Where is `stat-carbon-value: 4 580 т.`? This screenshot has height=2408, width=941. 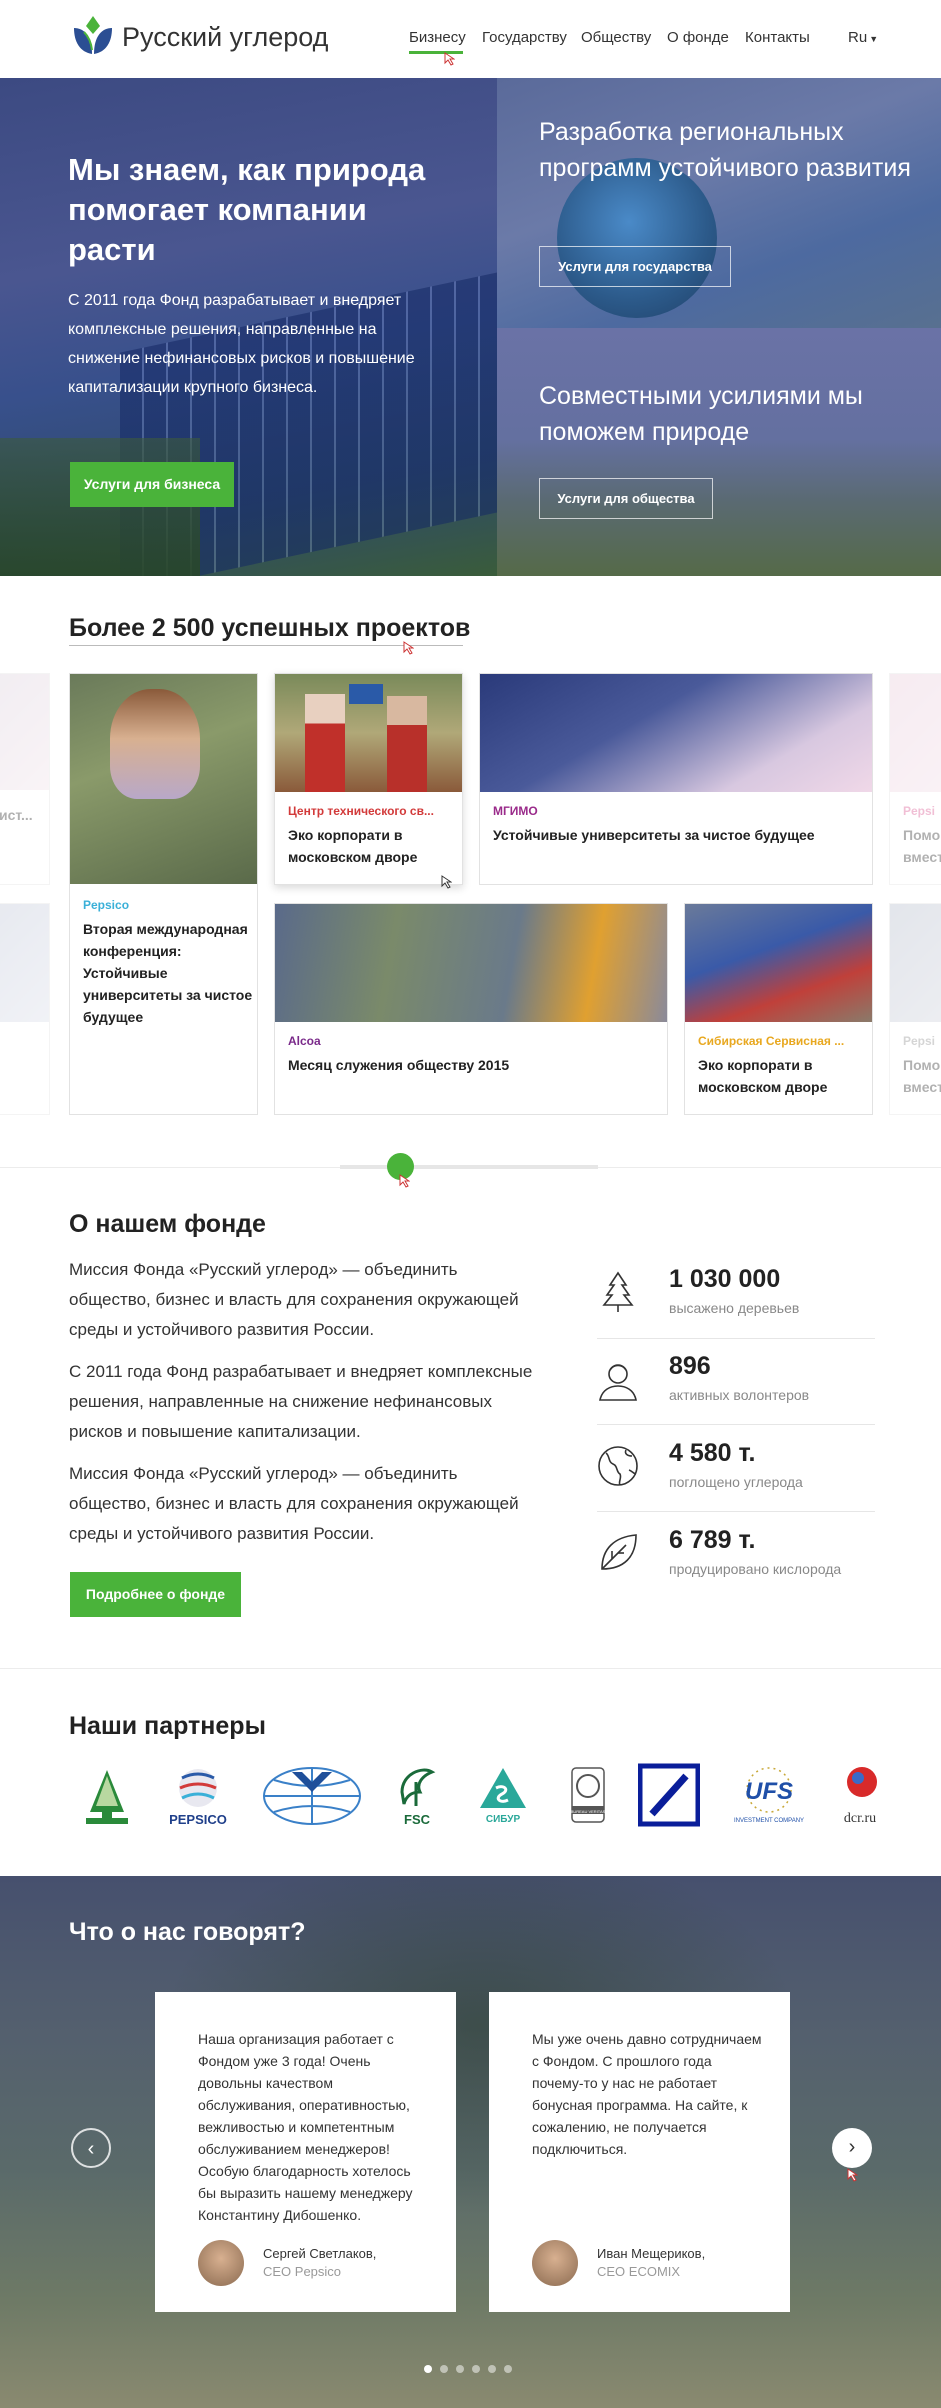
stat-carbon-value: 4 580 т. is located at coordinates (712, 1453).